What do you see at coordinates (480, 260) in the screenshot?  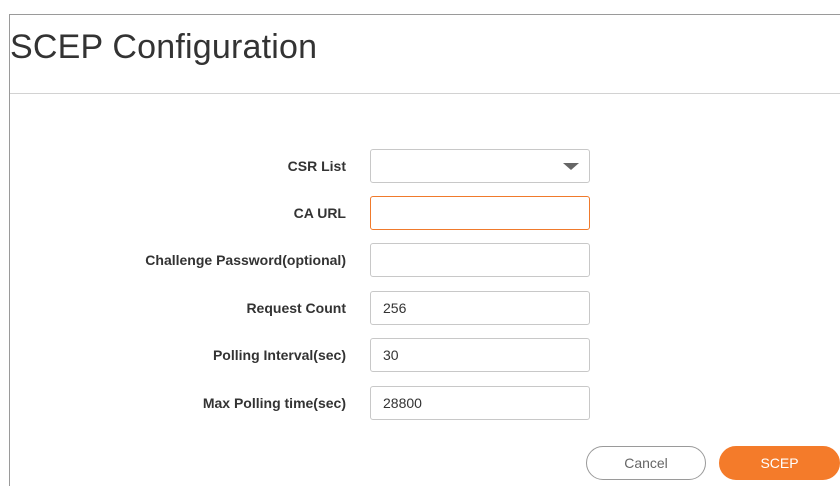 I see `challenge-password-input` at bounding box center [480, 260].